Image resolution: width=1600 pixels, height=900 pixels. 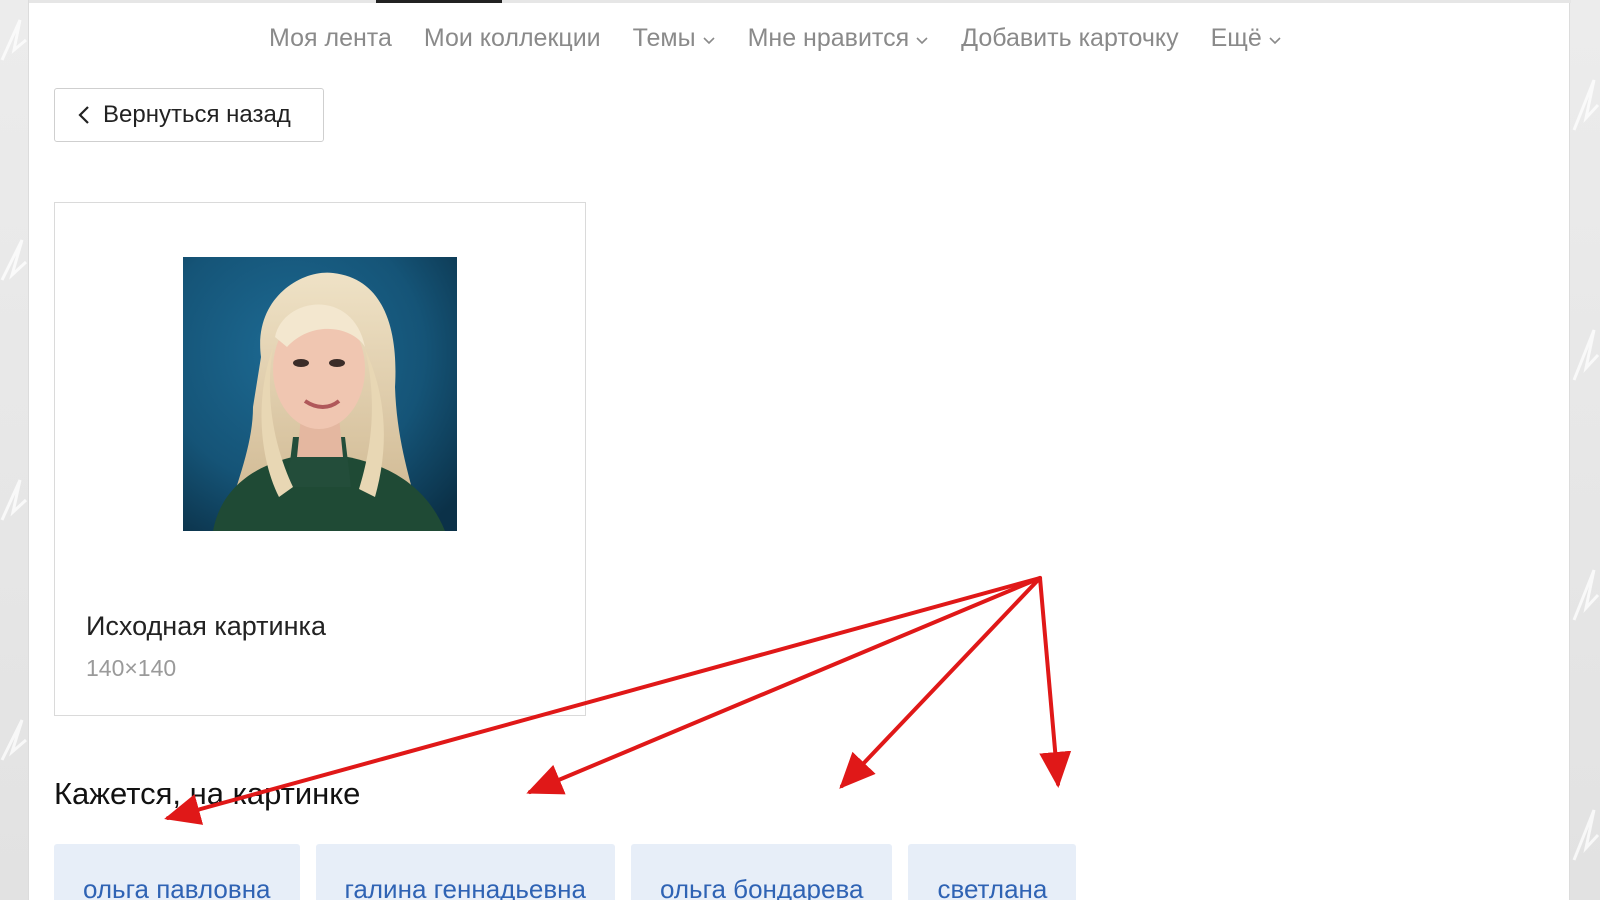 I want to click on back-button-label: Вернуться назад, so click(x=197, y=114).